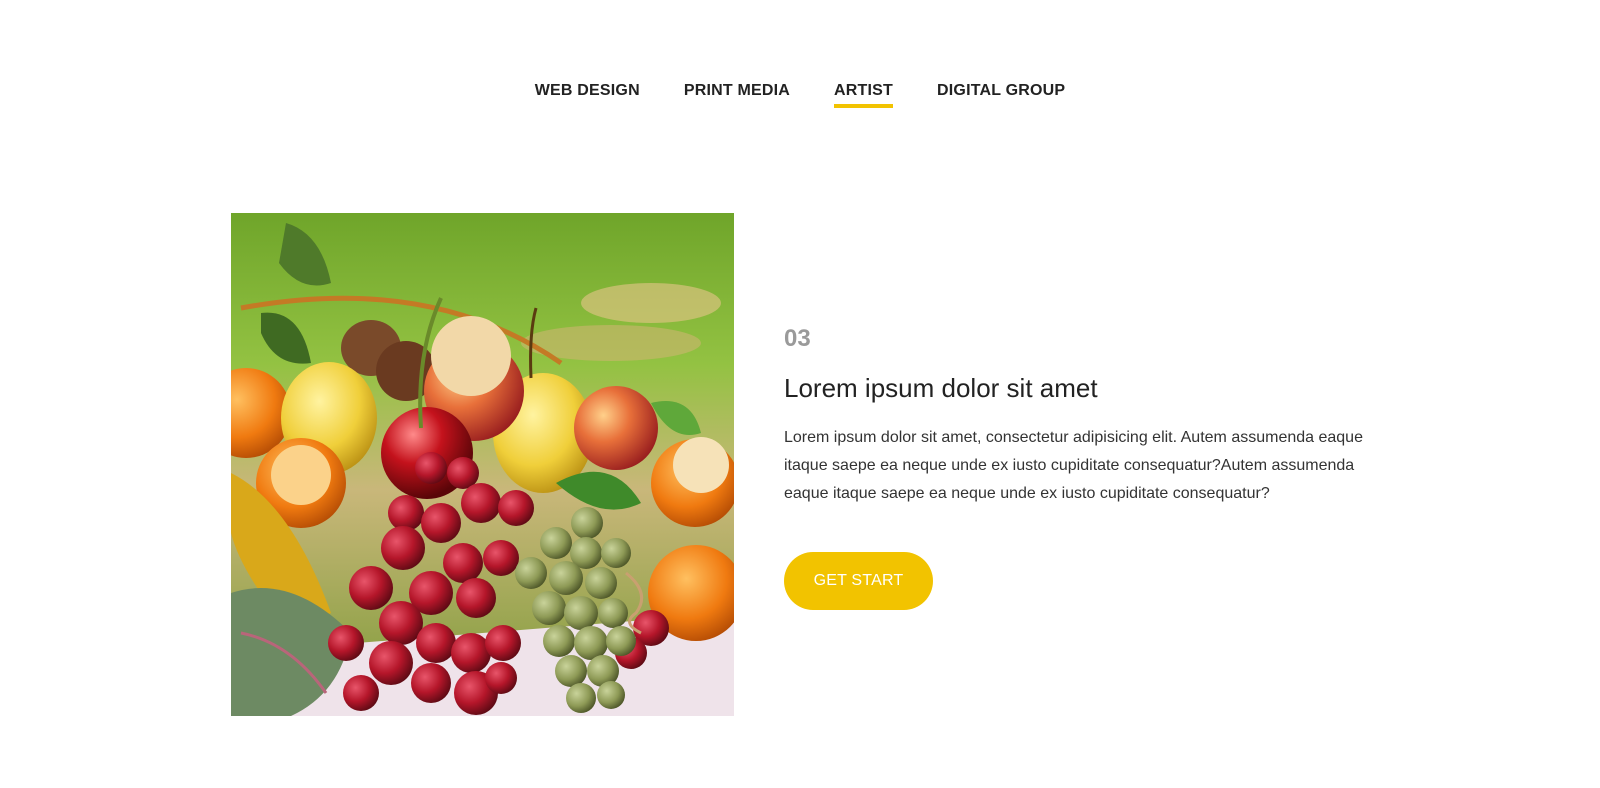  I want to click on tab-print-media: PRINT MEDIA, so click(737, 95).